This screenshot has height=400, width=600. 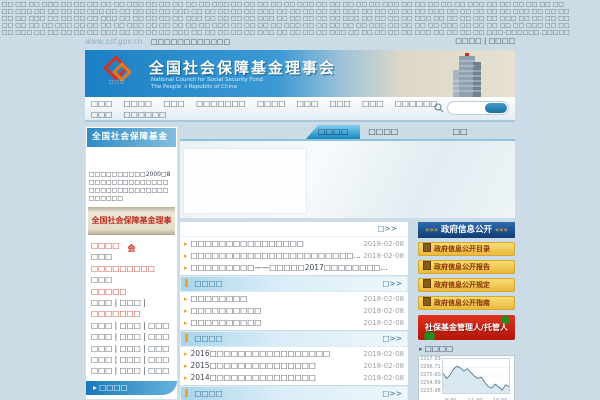 What do you see at coordinates (466, 267) in the screenshot?
I see `gov-info-button: 政府信息公开报告` at bounding box center [466, 267].